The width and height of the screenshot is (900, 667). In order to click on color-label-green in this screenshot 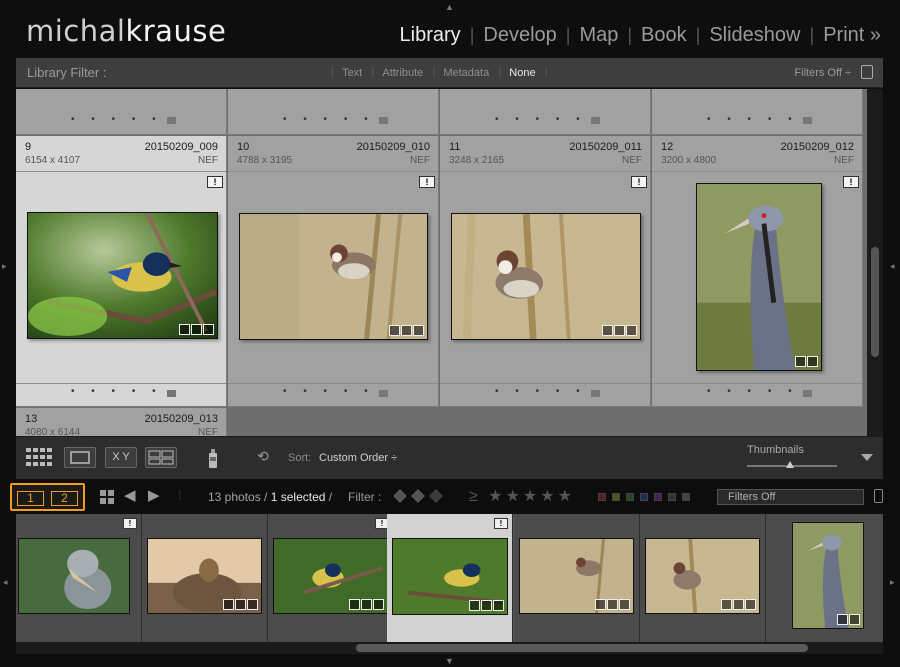, I will do `click(630, 497)`.